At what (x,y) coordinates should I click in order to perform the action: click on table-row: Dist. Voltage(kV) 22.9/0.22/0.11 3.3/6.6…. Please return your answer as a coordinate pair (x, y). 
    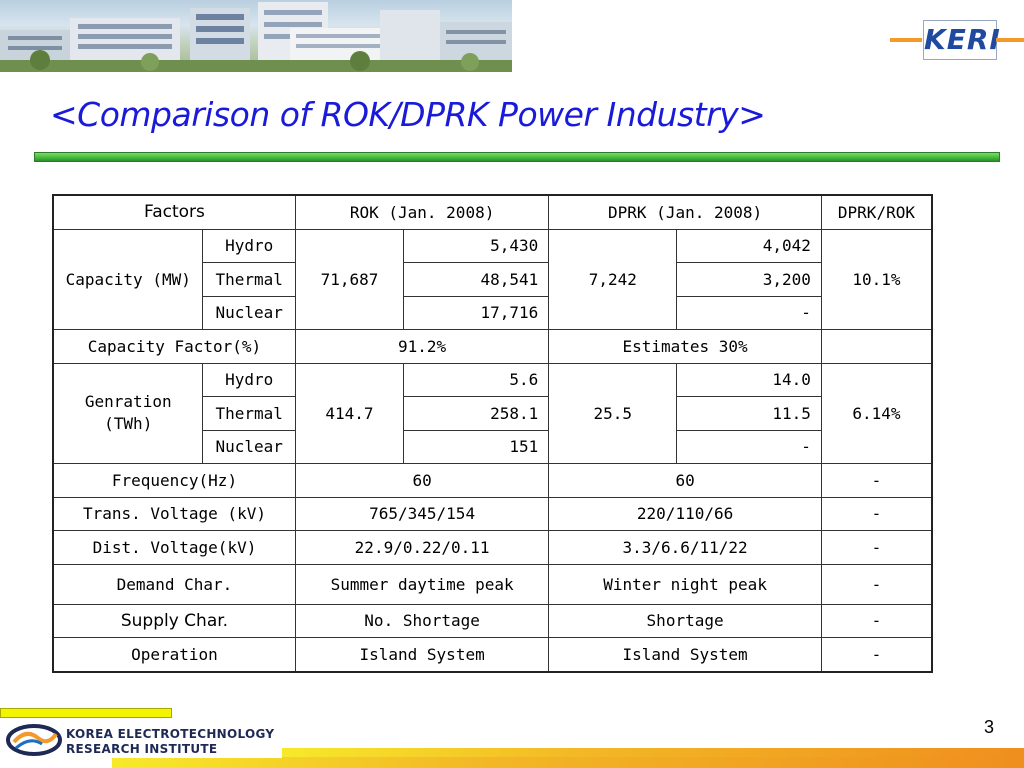
    Looking at the image, I should click on (492, 547).